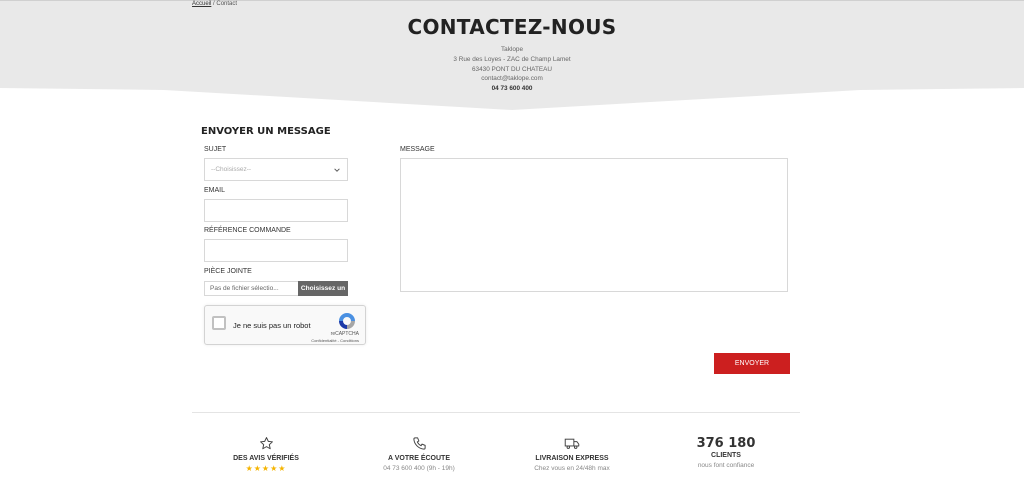 Image resolution: width=1024 pixels, height=490 pixels. Describe the element at coordinates (337, 169) in the screenshot. I see `chevron-down-icon` at that location.